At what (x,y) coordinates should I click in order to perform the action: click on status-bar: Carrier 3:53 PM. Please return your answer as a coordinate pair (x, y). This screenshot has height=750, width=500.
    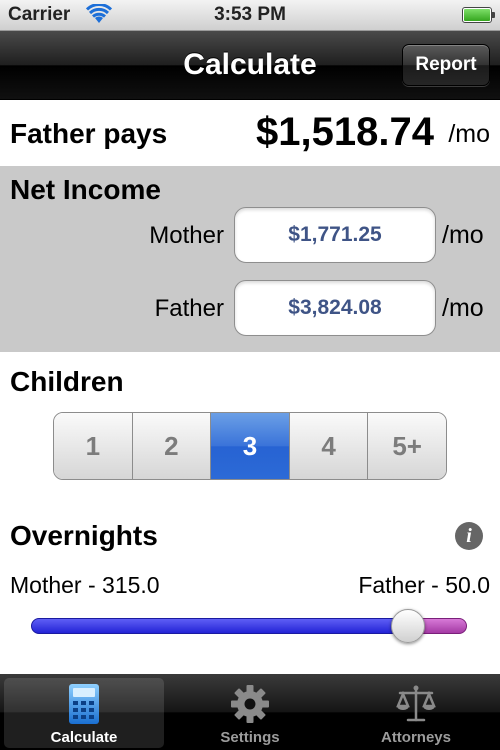
    Looking at the image, I should click on (250, 15).